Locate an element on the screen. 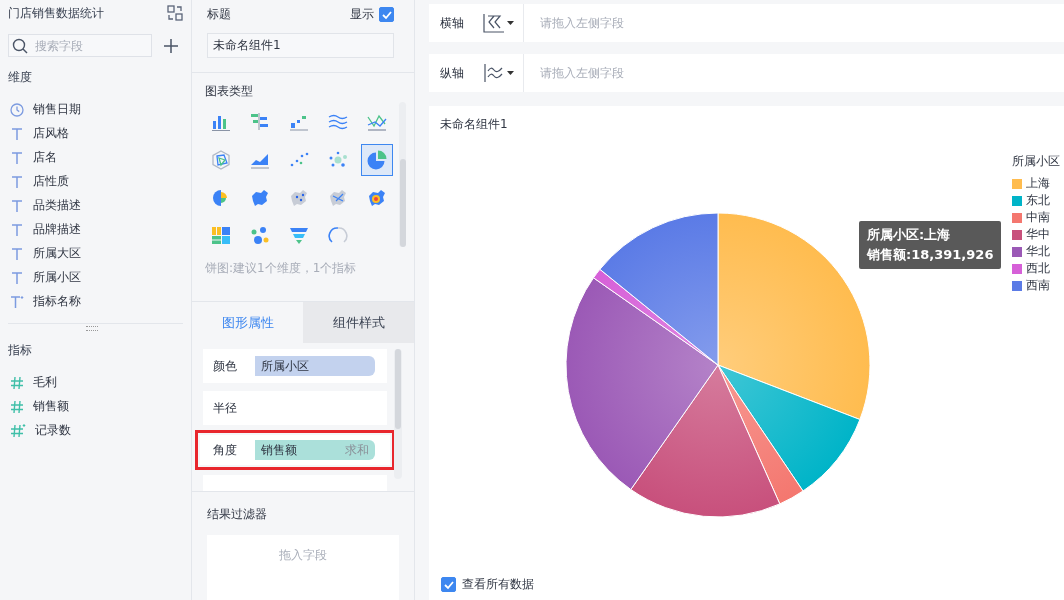  legend-label: 华中 is located at coordinates (1038, 234).